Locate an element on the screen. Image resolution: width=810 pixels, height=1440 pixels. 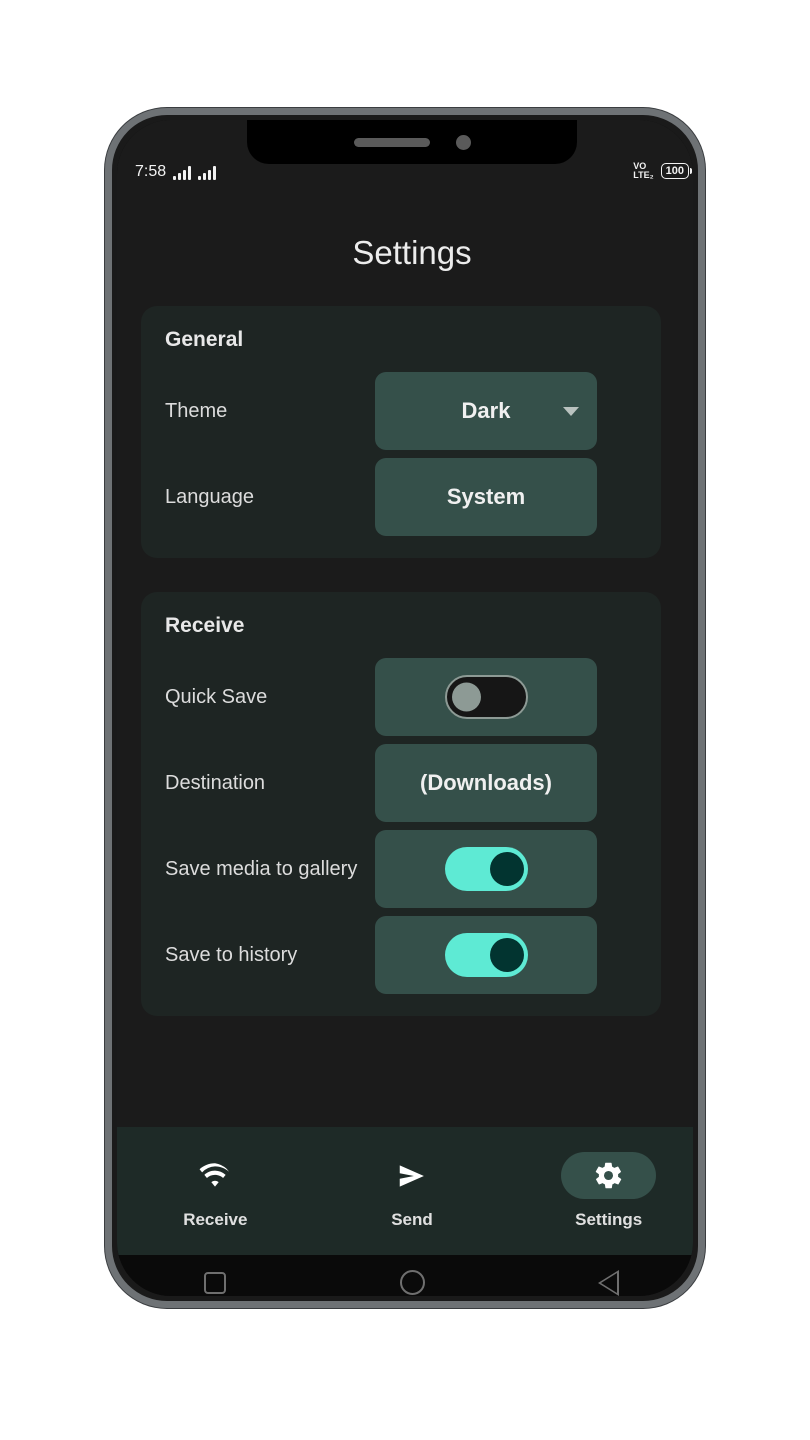
signal-bars-icon is located at coordinates (182, 173).